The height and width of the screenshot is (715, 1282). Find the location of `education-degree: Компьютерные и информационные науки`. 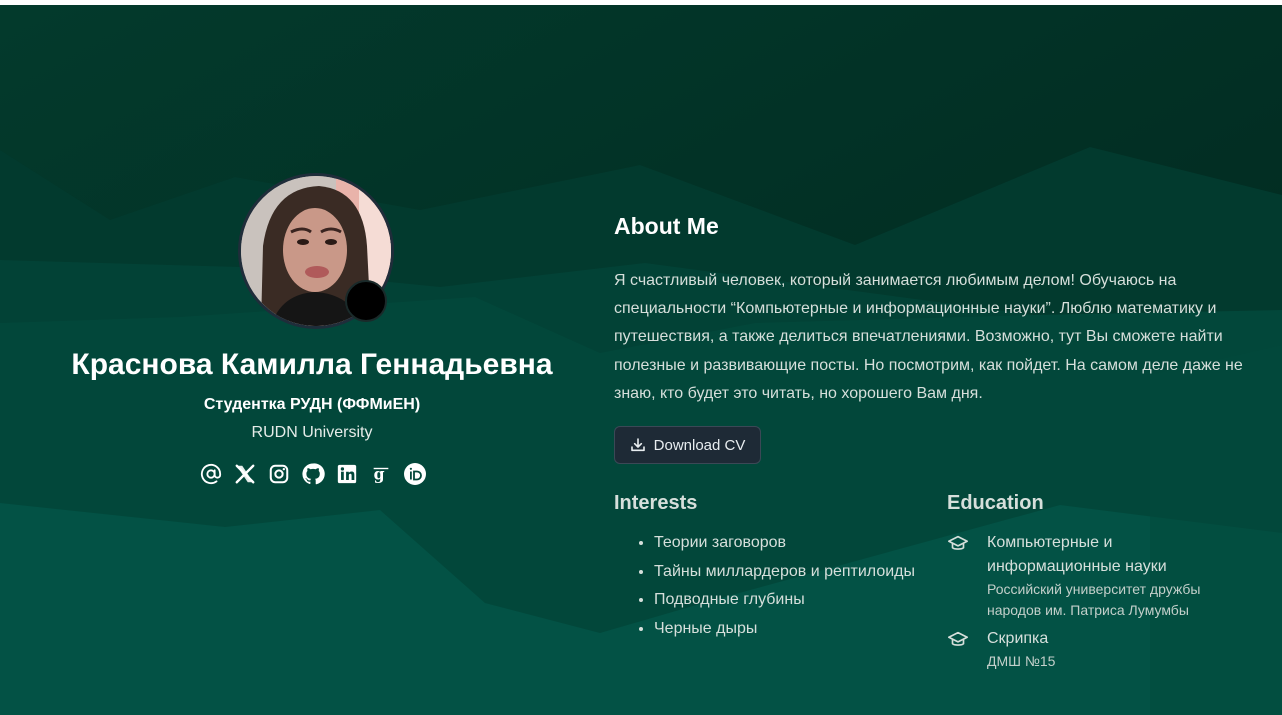

education-degree: Компьютерные и информационные науки is located at coordinates (1077, 554).